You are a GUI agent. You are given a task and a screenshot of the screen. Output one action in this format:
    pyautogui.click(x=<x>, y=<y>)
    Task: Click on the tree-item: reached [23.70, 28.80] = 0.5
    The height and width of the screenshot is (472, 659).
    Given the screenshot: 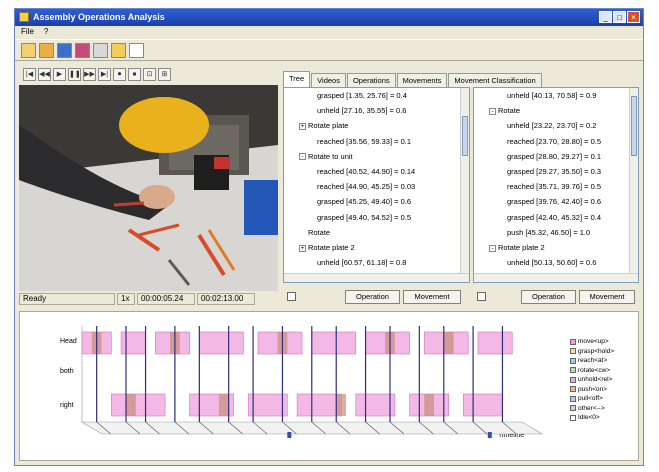 What is the action you would take?
    pyautogui.click(x=554, y=142)
    